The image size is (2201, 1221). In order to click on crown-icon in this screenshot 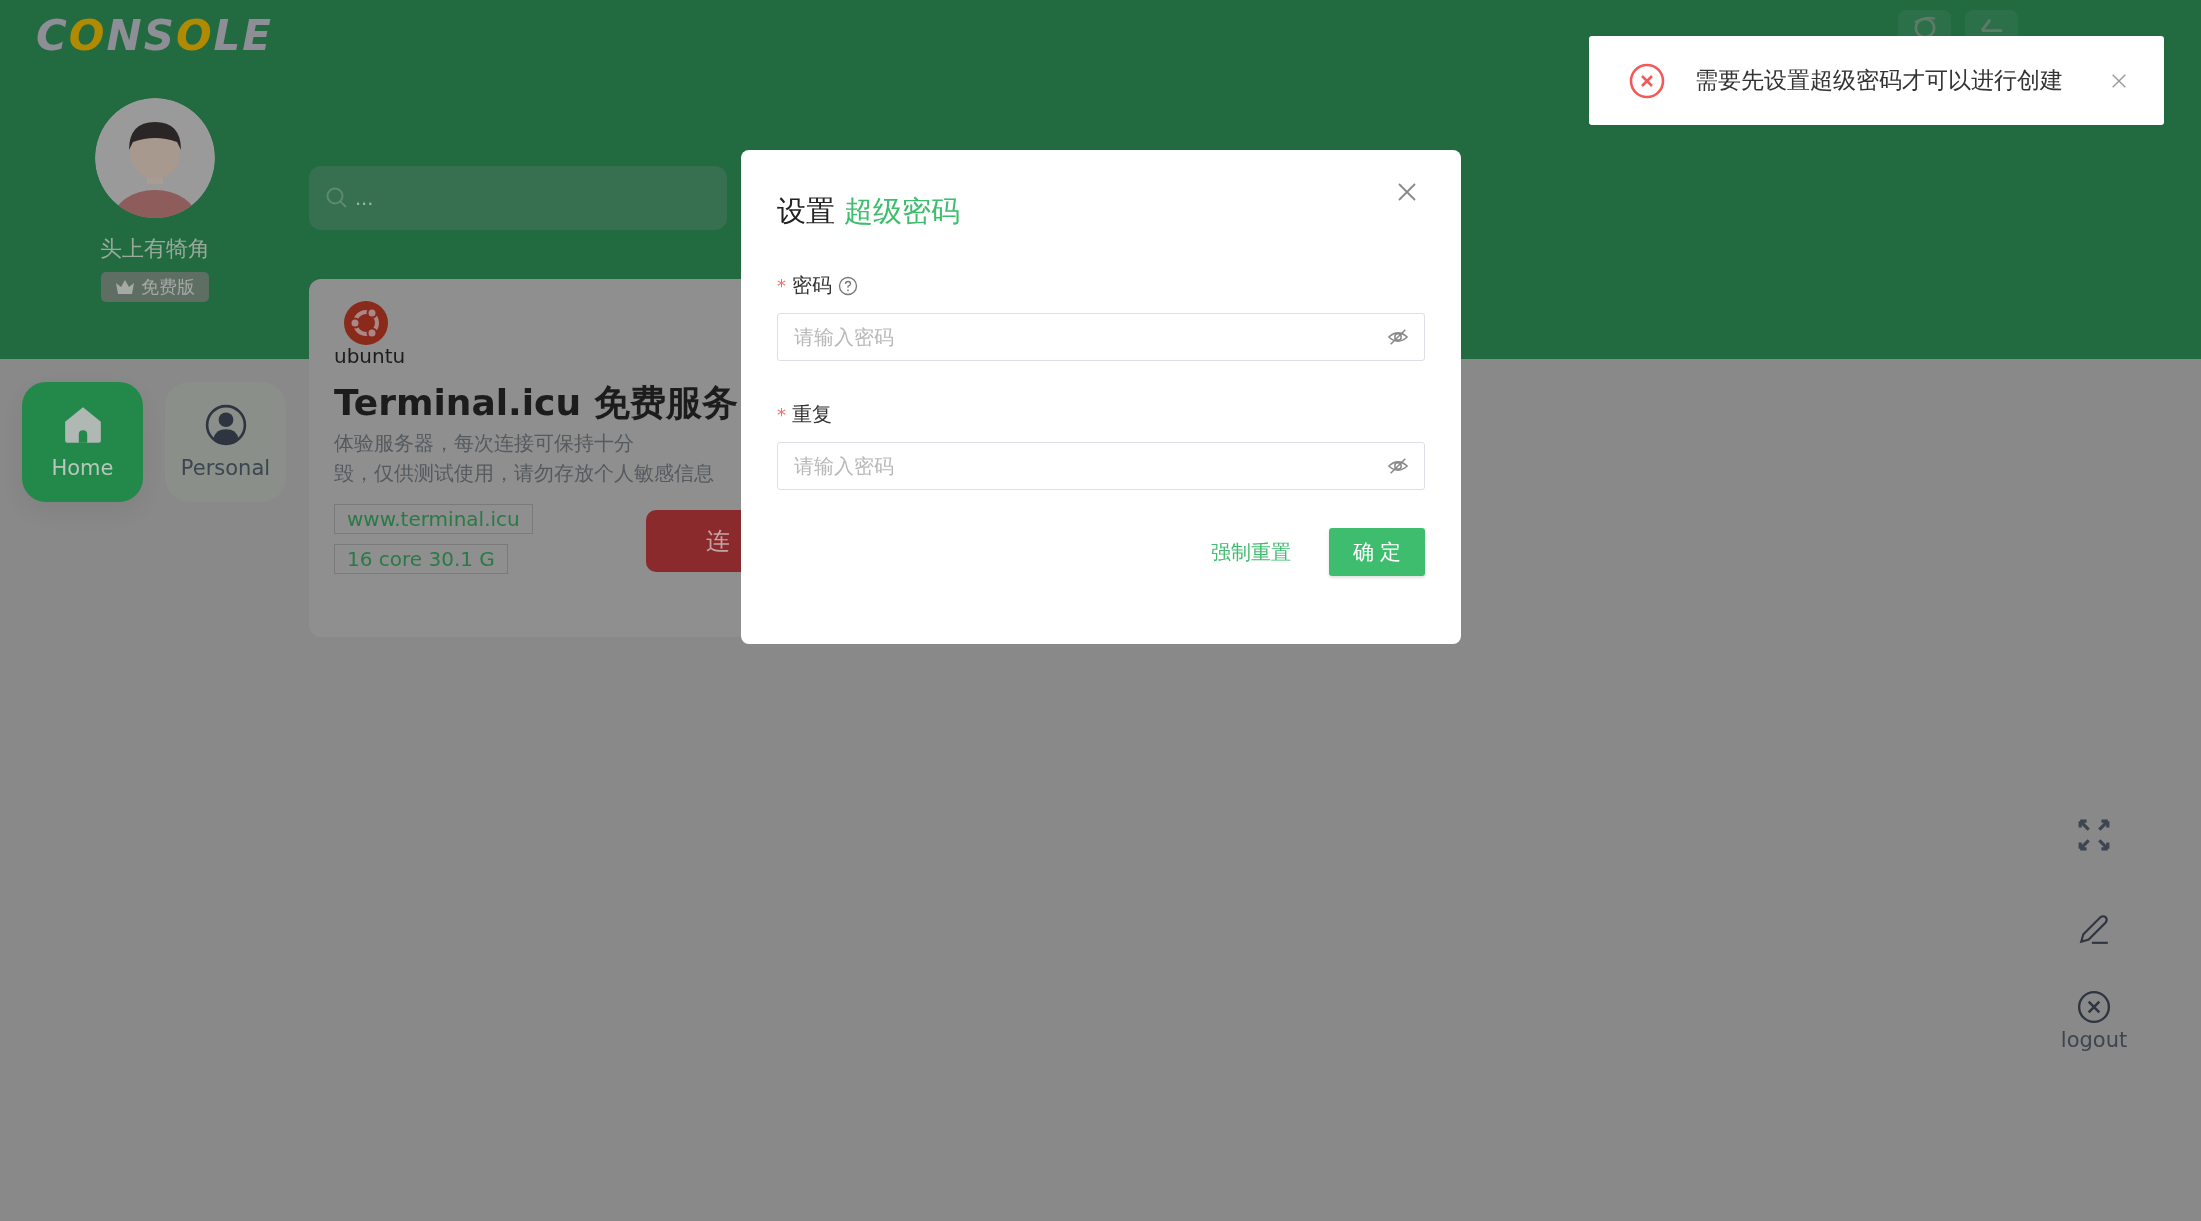, I will do `click(124, 287)`.